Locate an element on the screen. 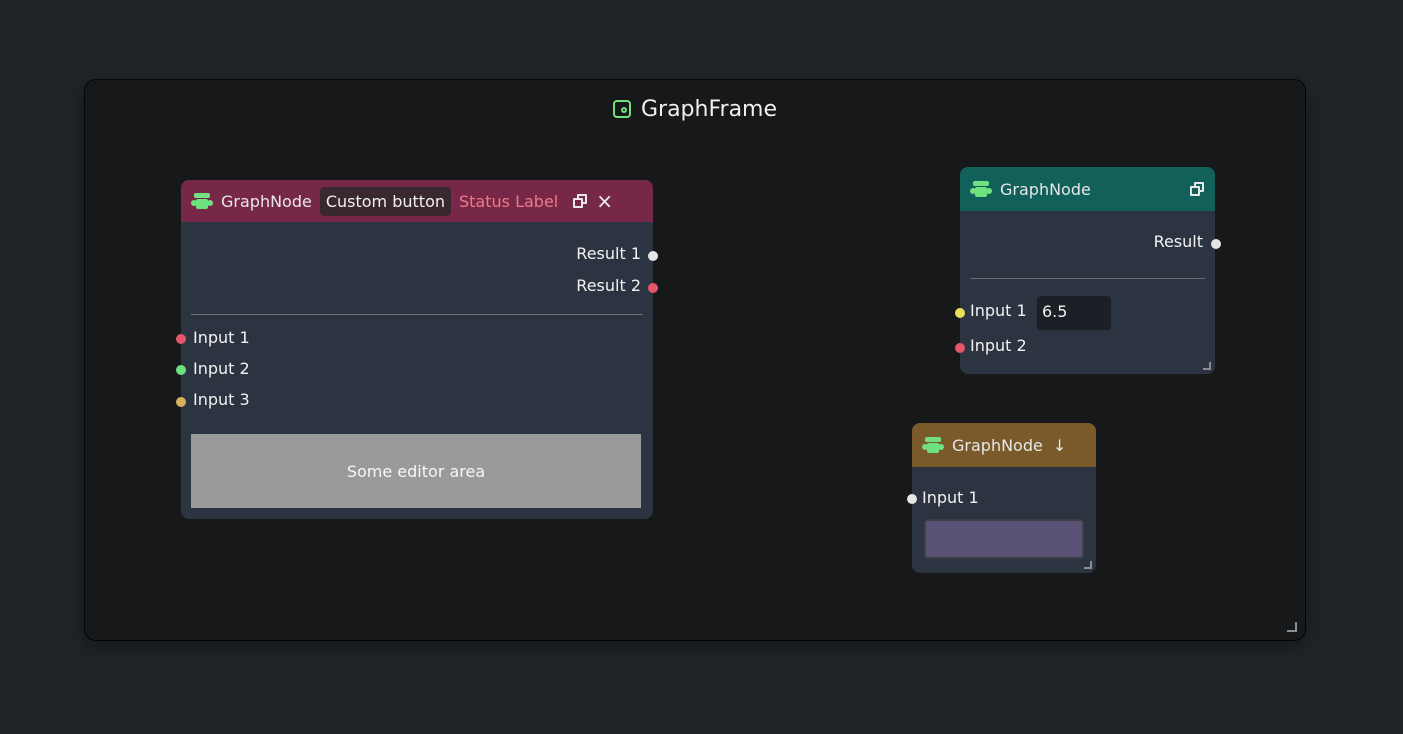 This screenshot has height=734, width=1403. frame-title: GraphFrame is located at coordinates (709, 109).